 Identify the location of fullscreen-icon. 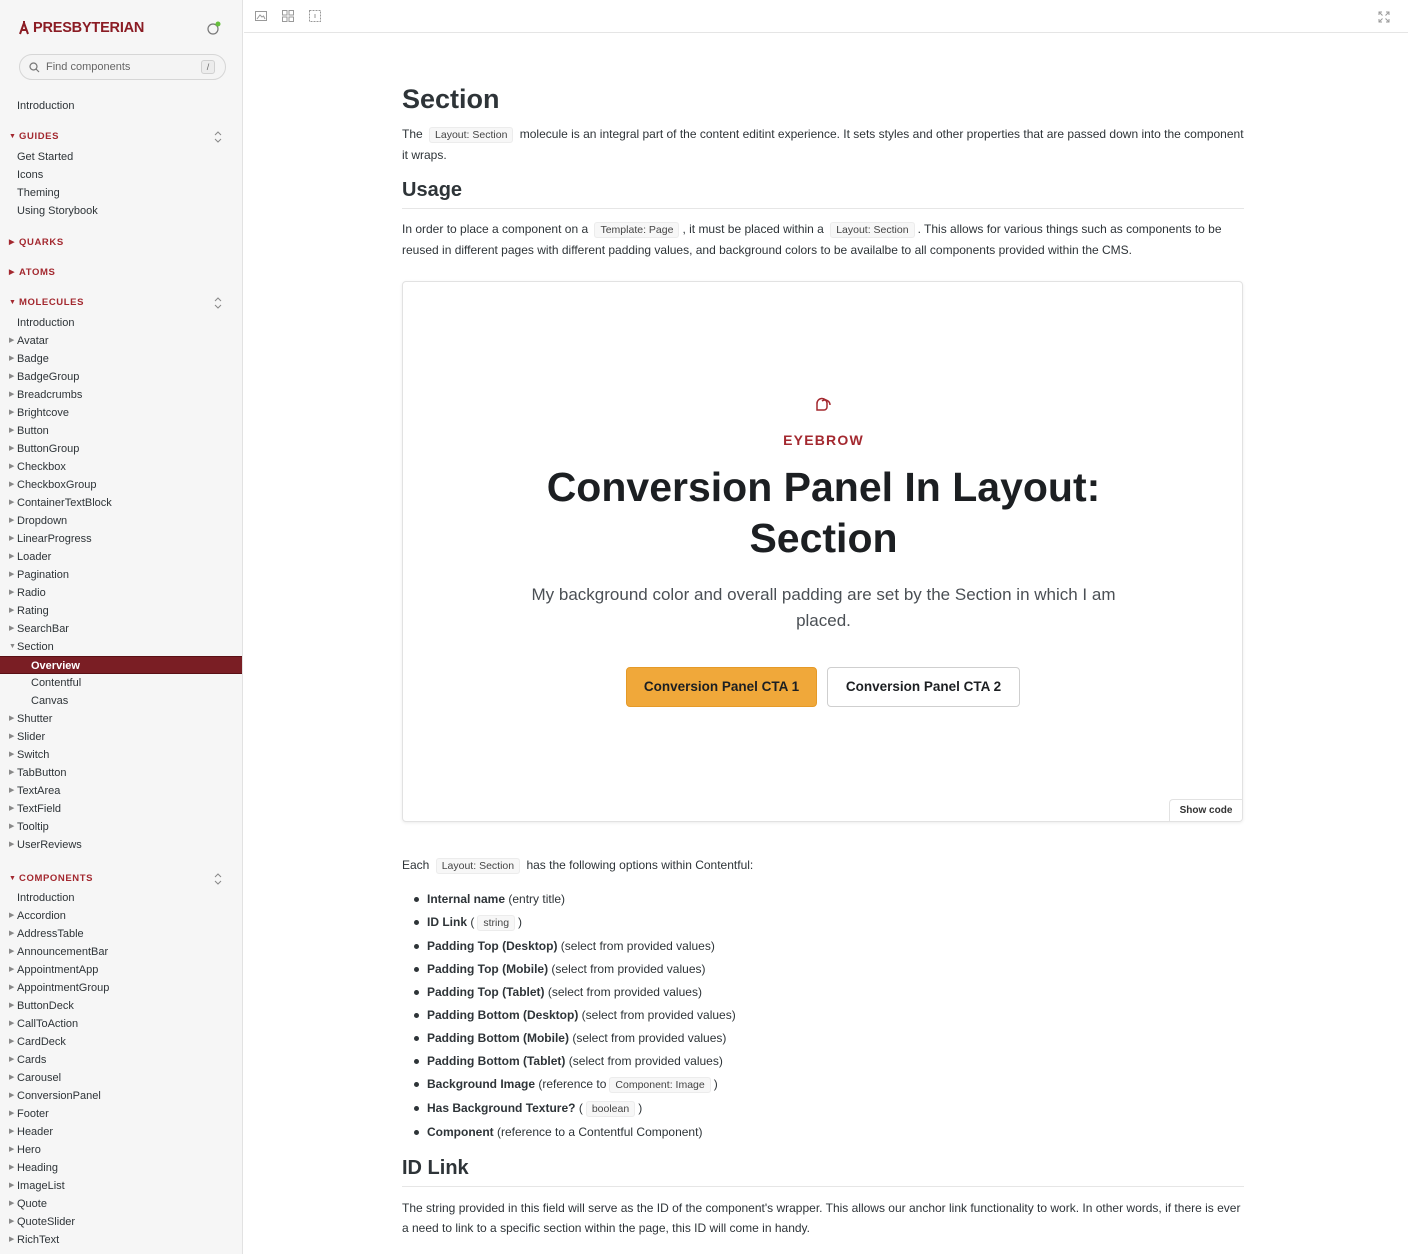
(1384, 17).